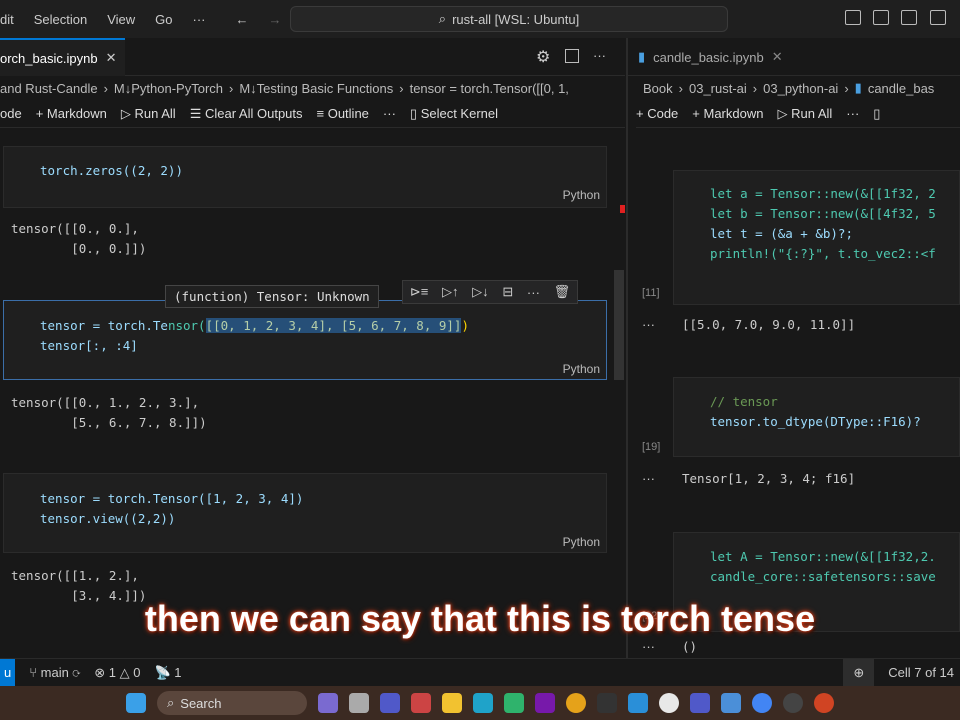 The height and width of the screenshot is (720, 960). Describe the element at coordinates (11, 113) in the screenshot. I see `add-code-button: ode` at that location.